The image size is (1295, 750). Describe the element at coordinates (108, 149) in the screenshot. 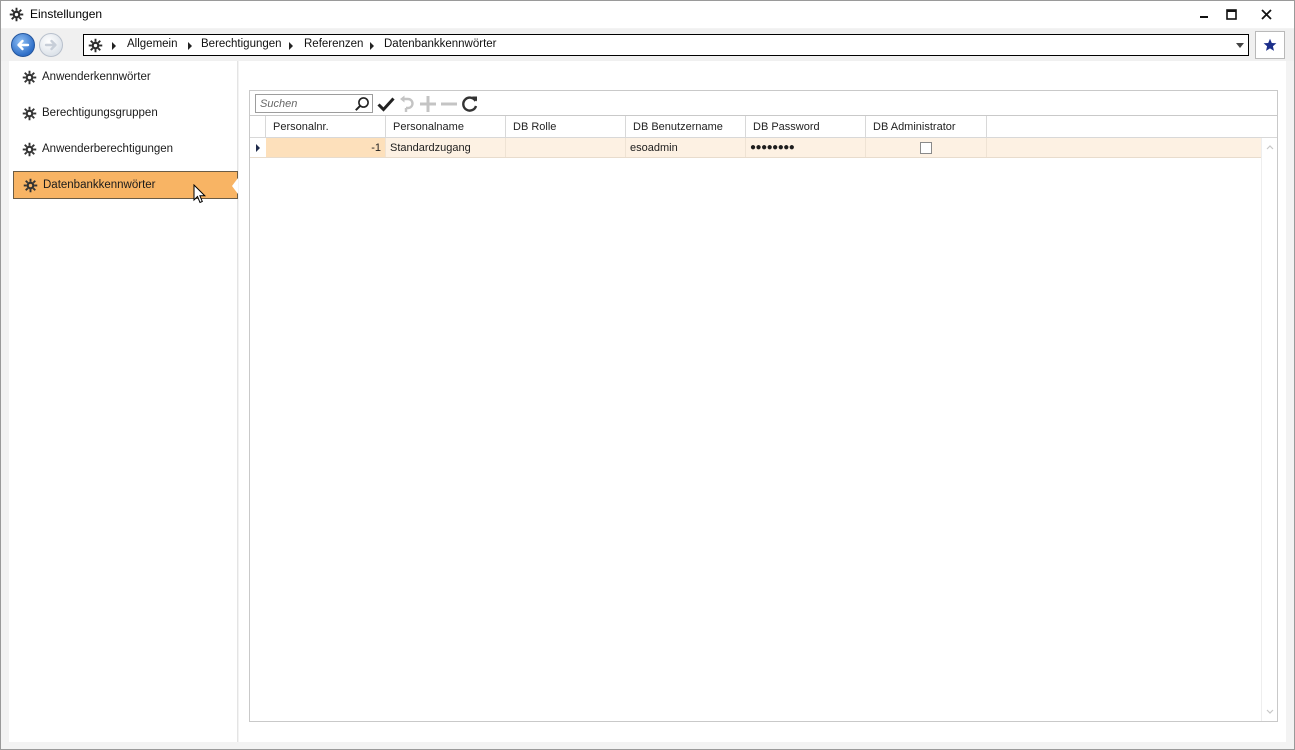

I see `sidebar-item-label: Anwenderberechtigungen` at that location.